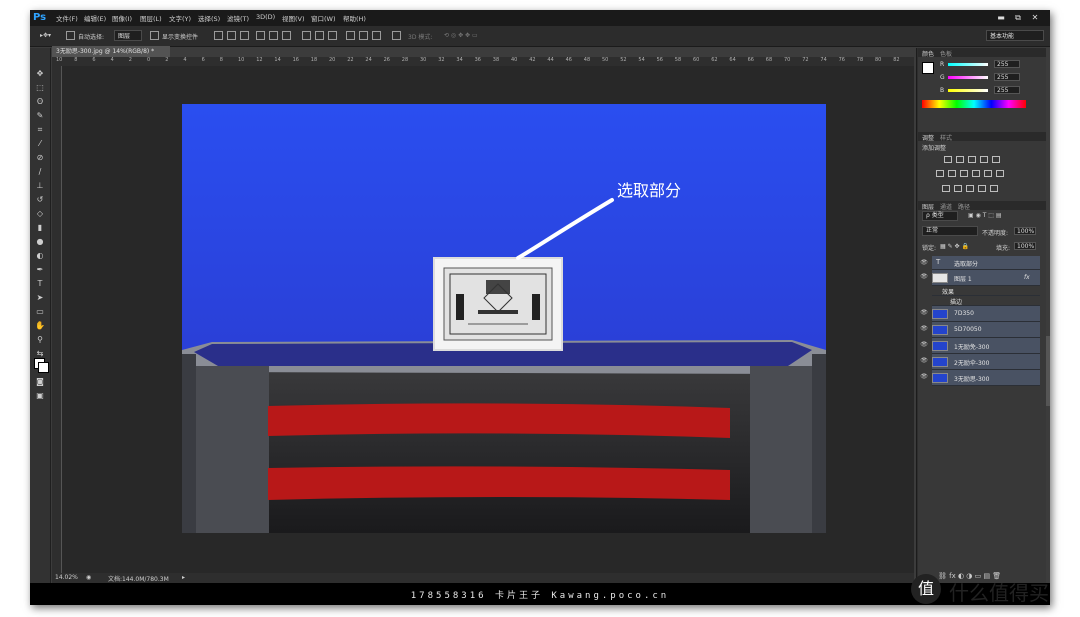 This screenshot has width=1080, height=617. I want to click on tab-paths: 路径, so click(964, 206).